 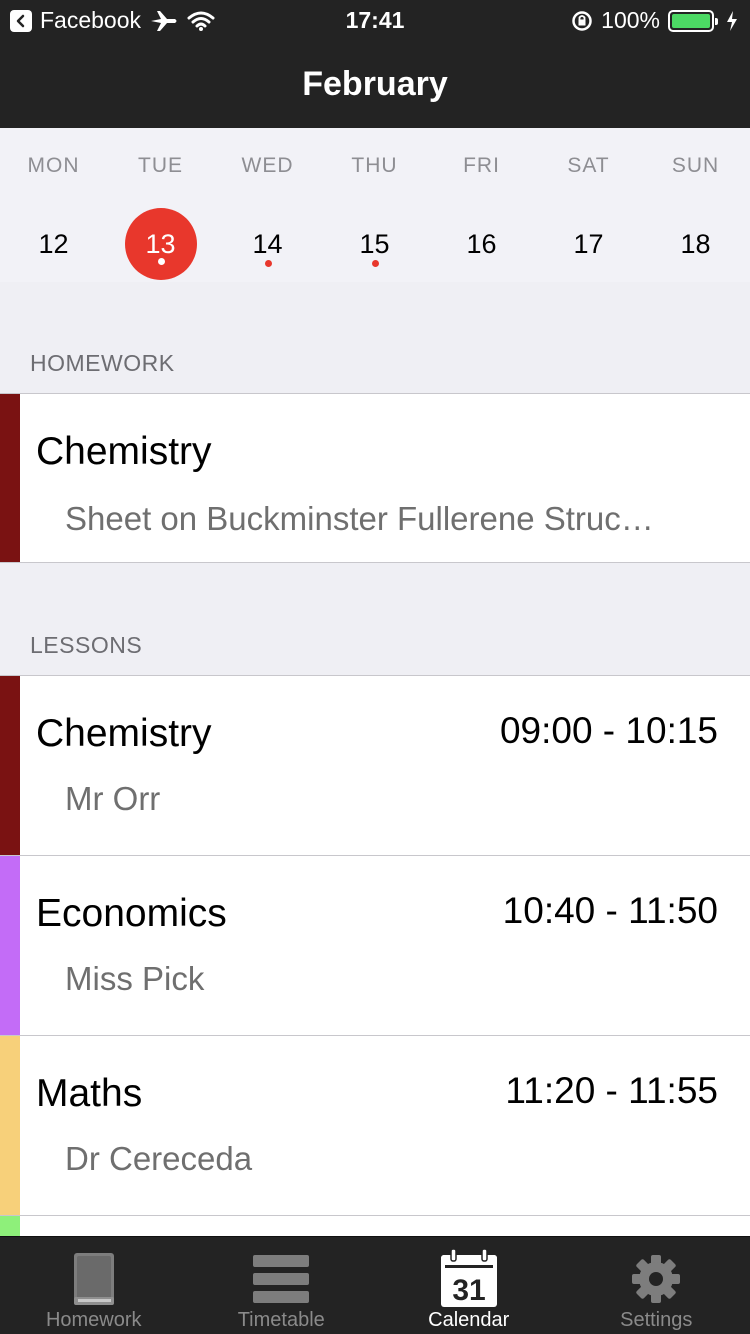 I want to click on lesson-row: Economics 10:40 - 11:50 Miss Pick, so click(x=375, y=945).